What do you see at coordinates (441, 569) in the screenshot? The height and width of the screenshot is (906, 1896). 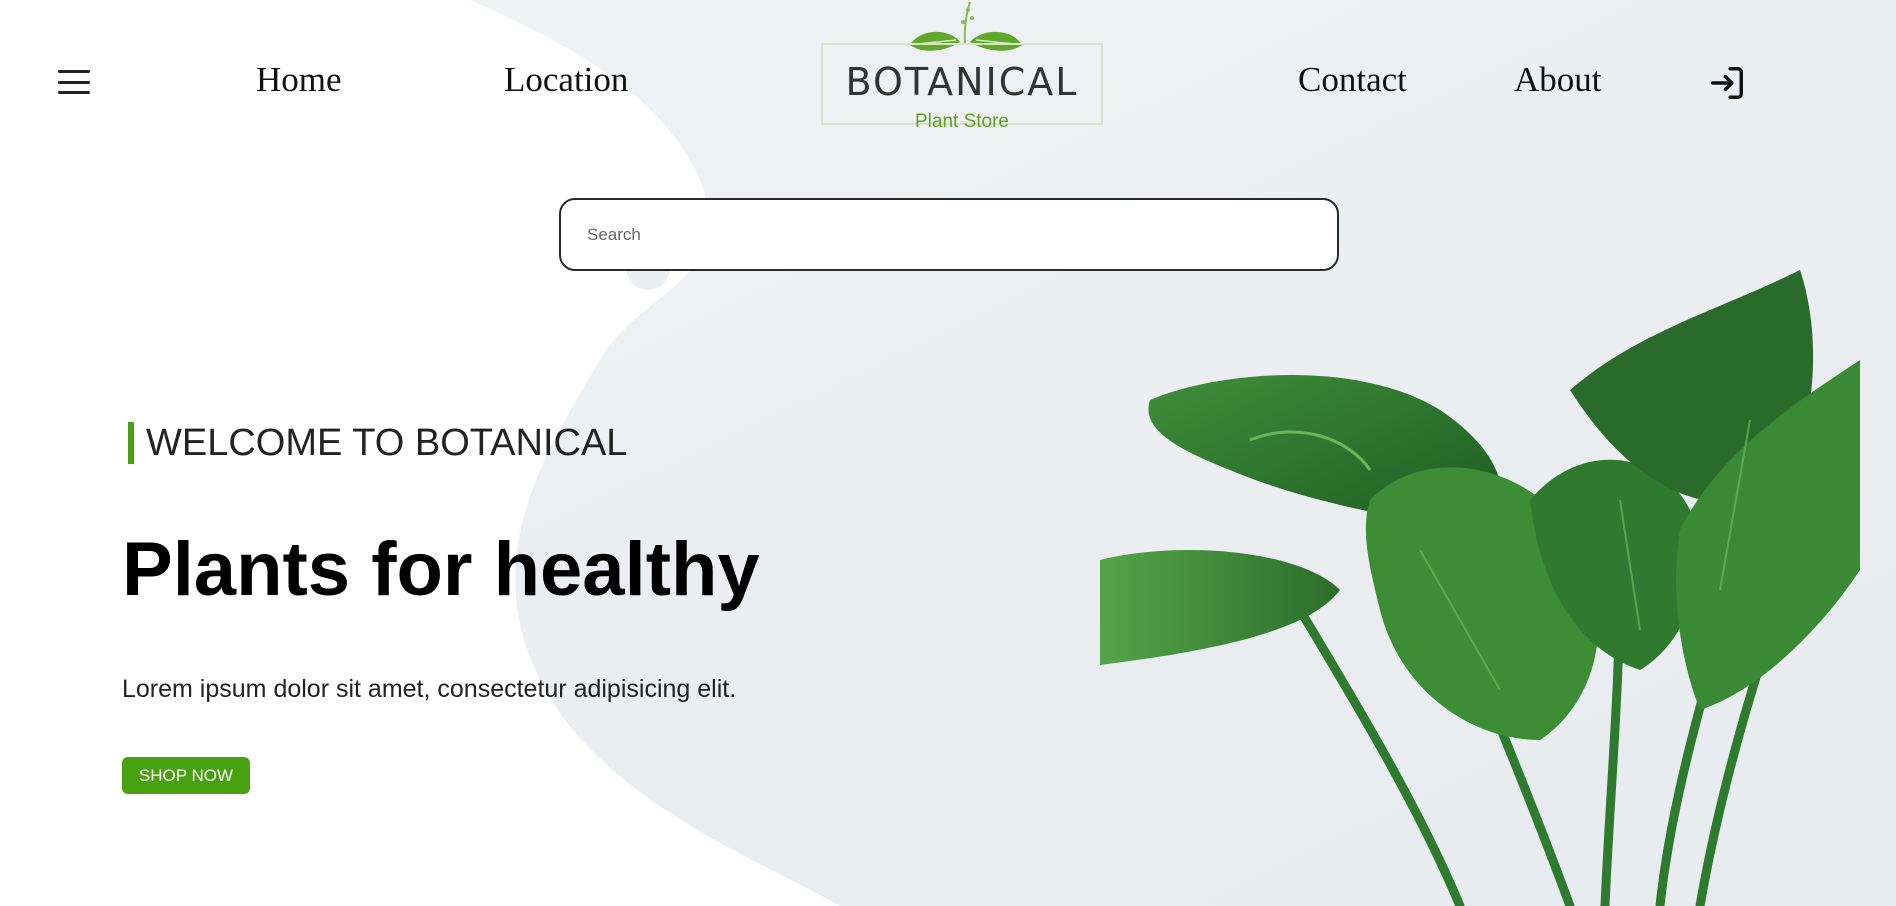 I see `hero-headline: Plants for healthy` at bounding box center [441, 569].